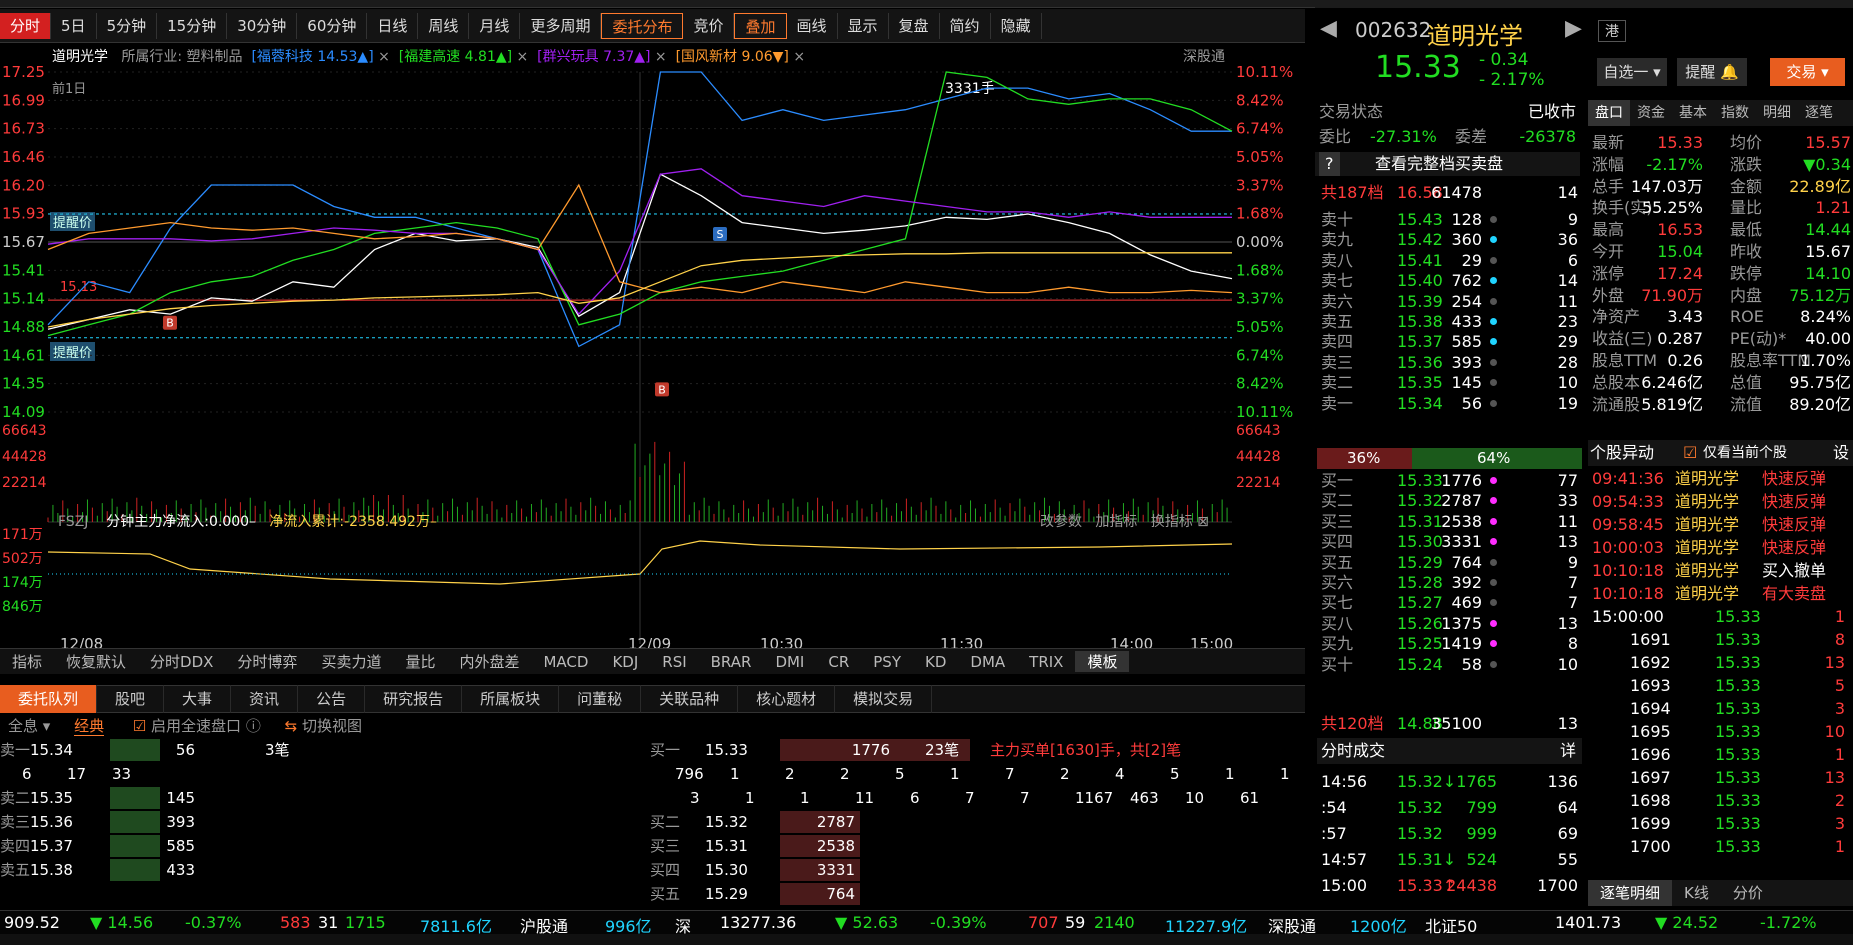 The image size is (1853, 945). What do you see at coordinates (561, 25) in the screenshot?
I see `toolbar-item: 更多周期` at bounding box center [561, 25].